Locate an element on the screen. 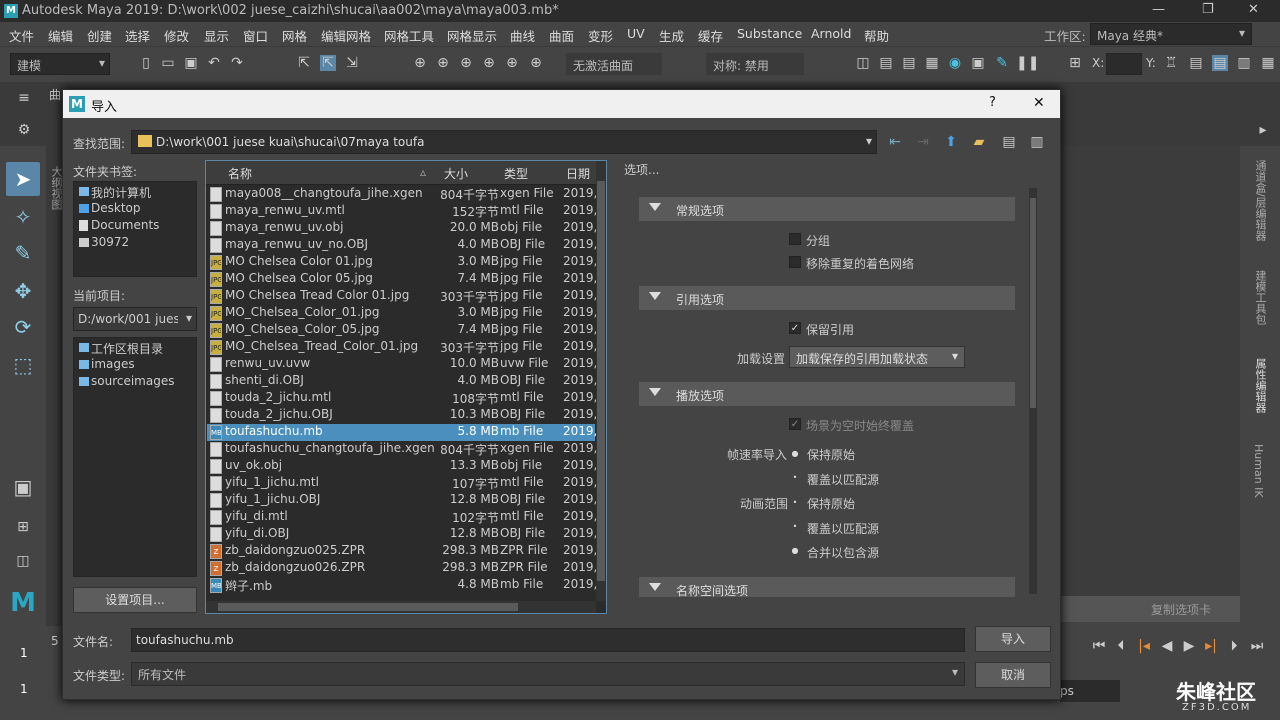 The width and height of the screenshot is (1280, 720). range-override-radio: • is located at coordinates (795, 527).